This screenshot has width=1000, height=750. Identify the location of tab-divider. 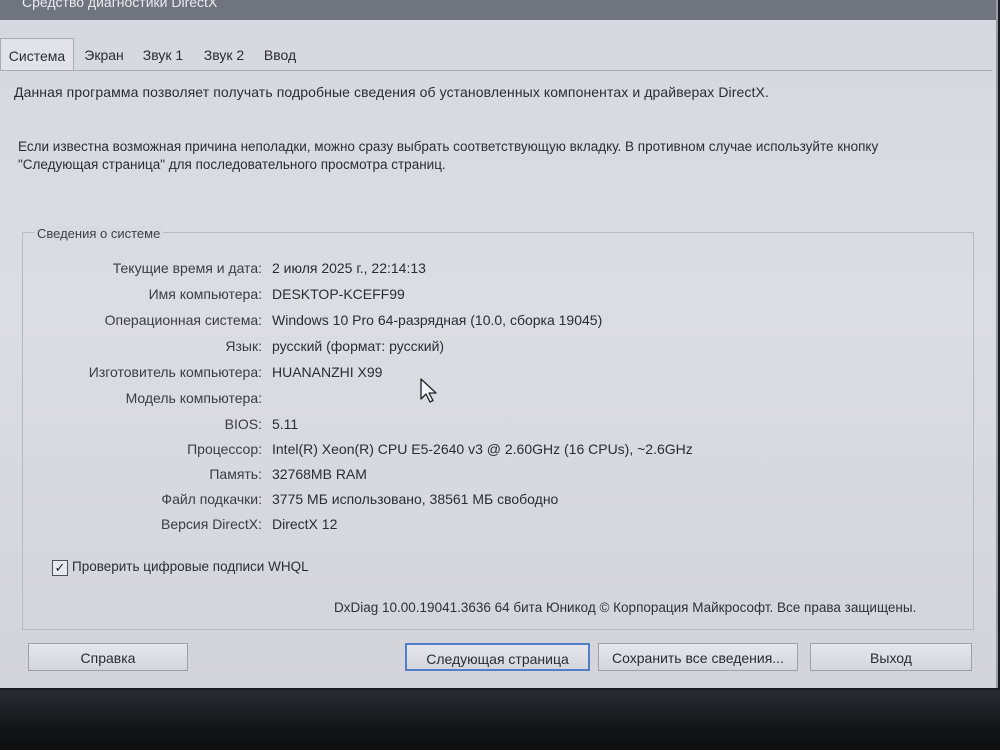
(496, 70).